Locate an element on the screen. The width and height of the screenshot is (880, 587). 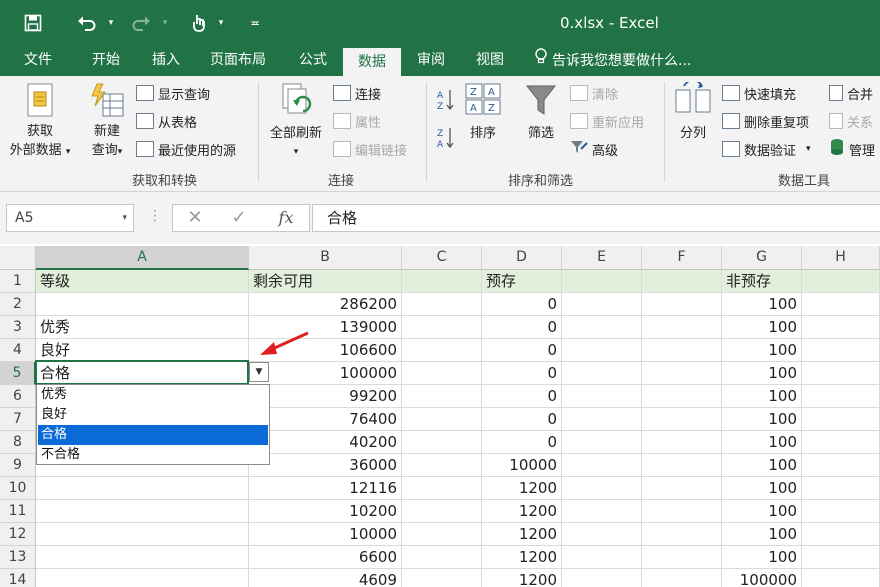
cell-g11: 100 is located at coordinates (762, 511).